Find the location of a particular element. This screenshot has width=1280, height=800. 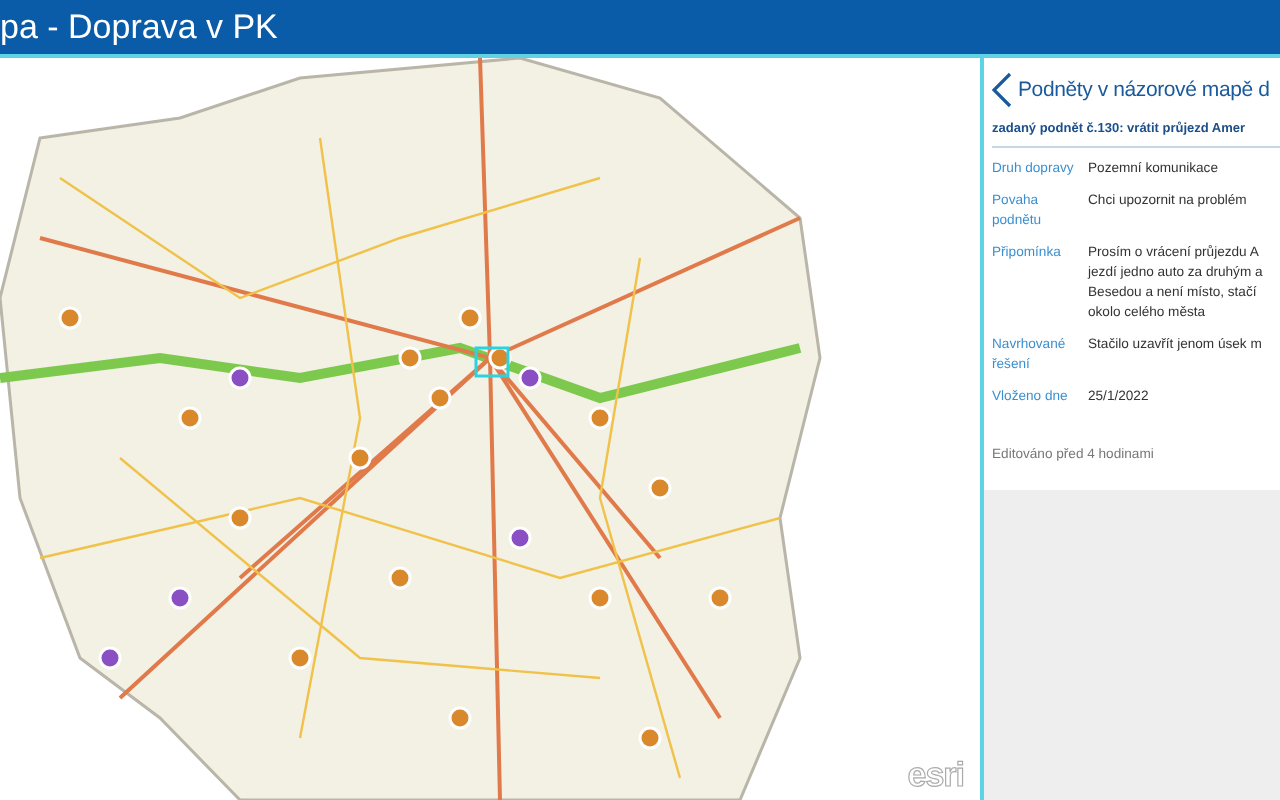

app-title: pa - Doprava v PK is located at coordinates (140, 28).